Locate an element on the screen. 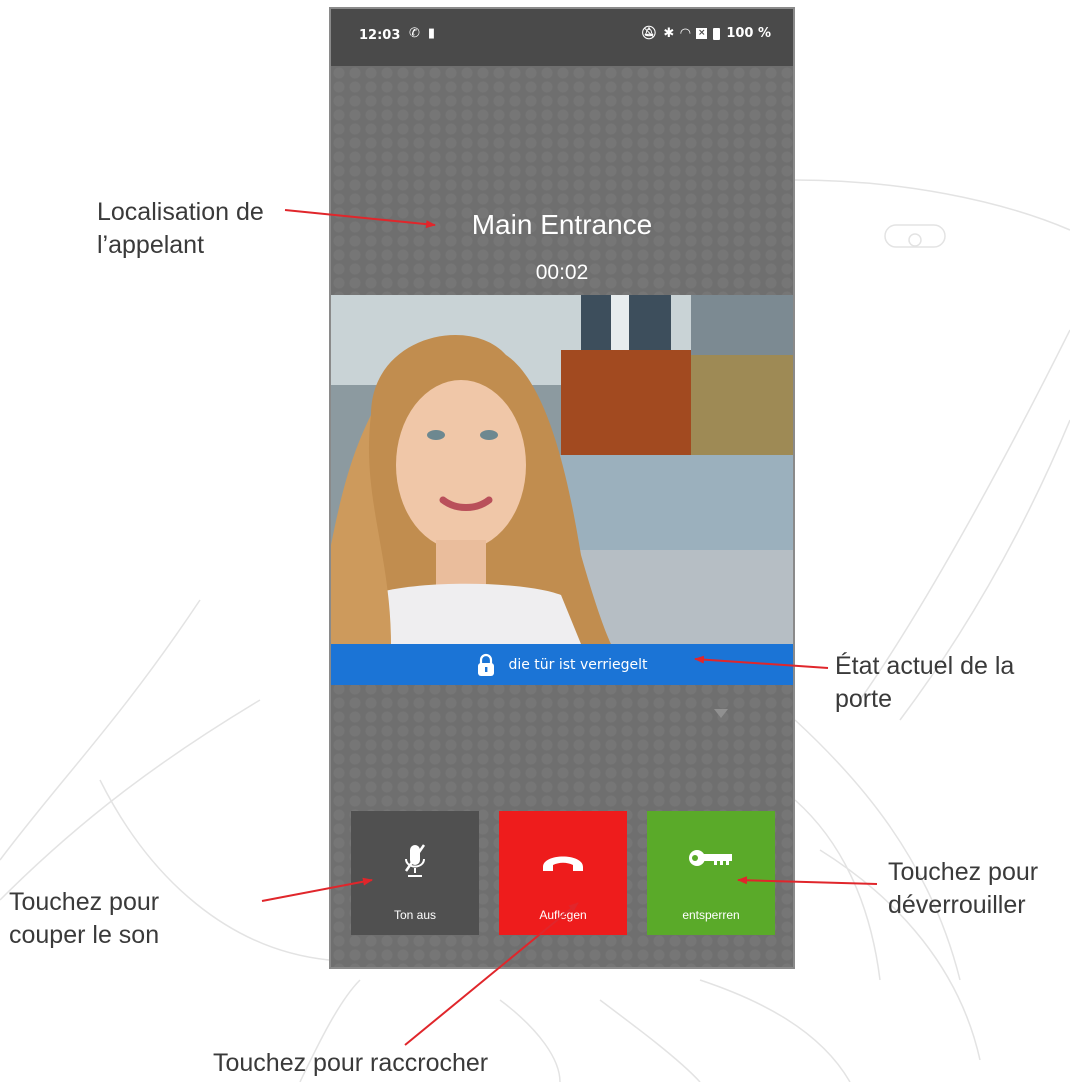  status-right-icons: 🔕︎ ✱ ◠ × 100 % is located at coordinates (706, 33).